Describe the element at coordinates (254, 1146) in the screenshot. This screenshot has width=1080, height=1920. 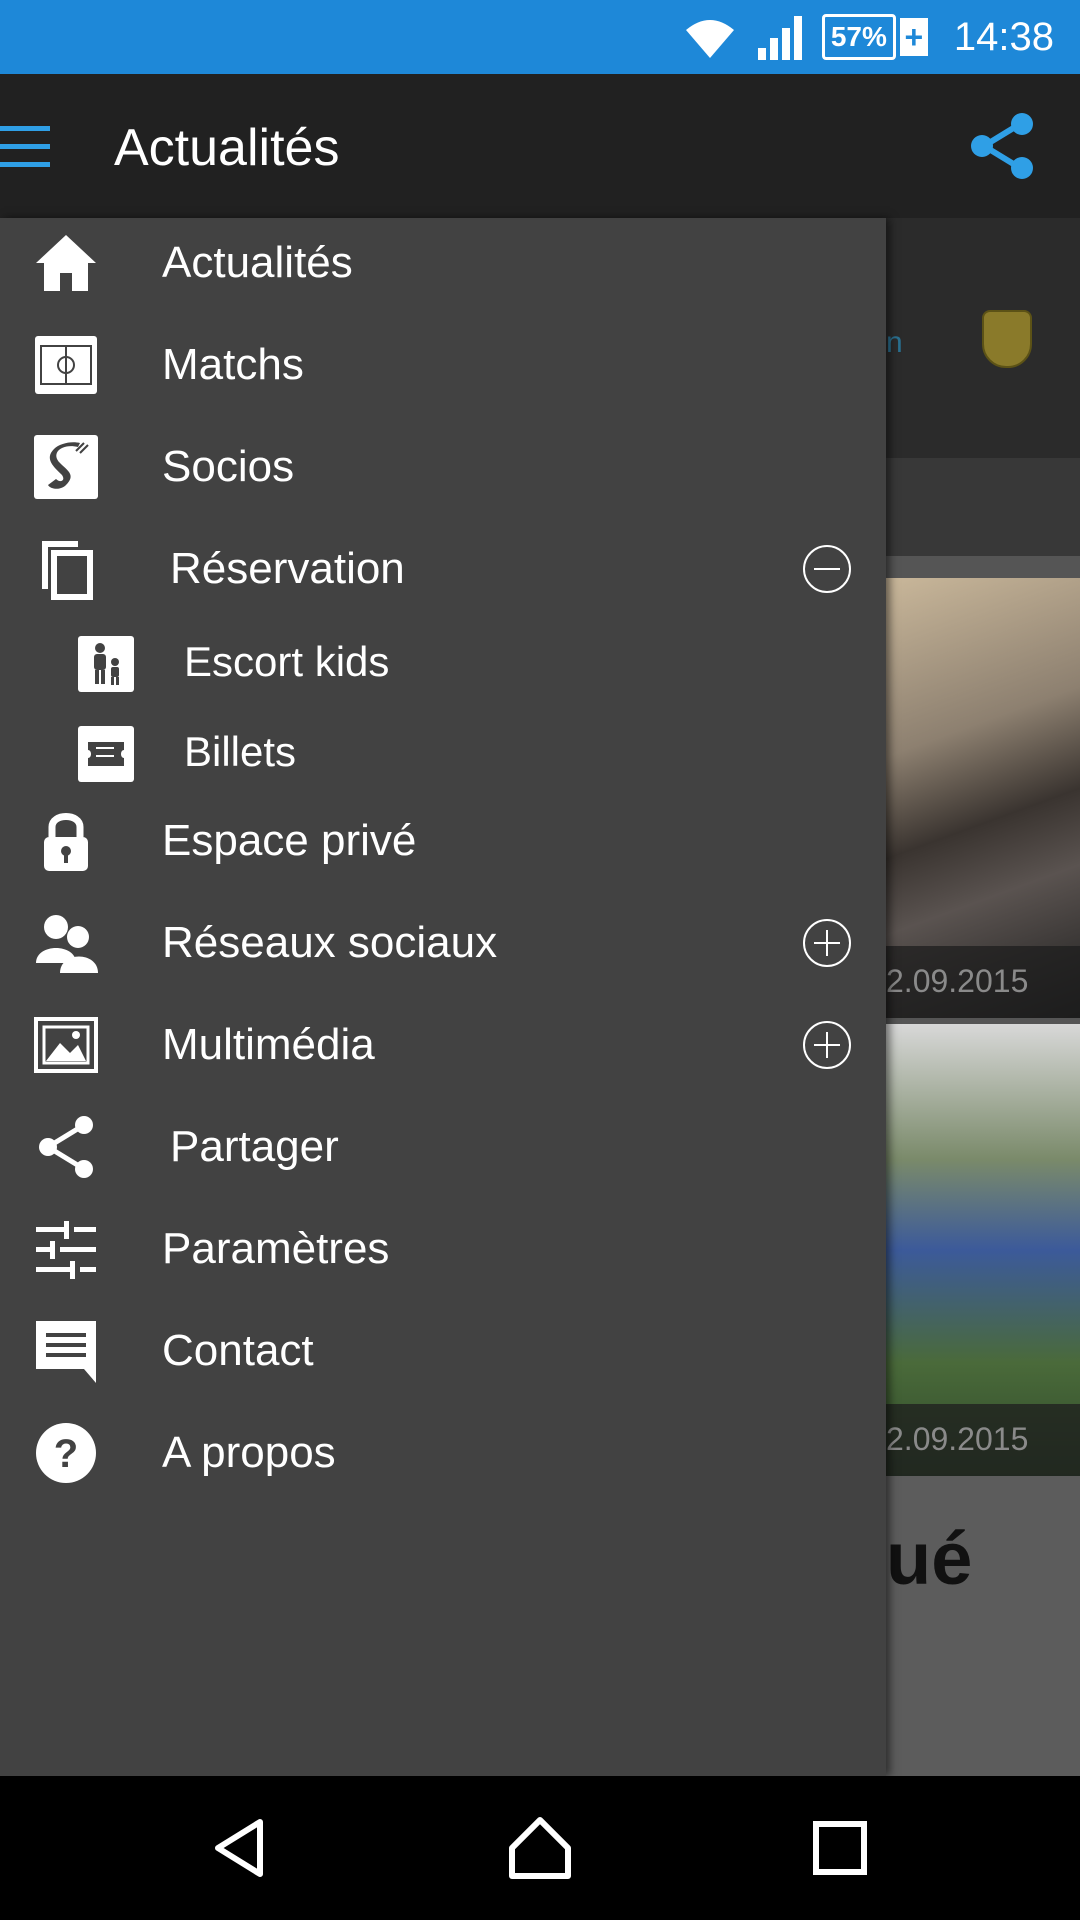
I see `drawer-item-label: Partager` at that location.